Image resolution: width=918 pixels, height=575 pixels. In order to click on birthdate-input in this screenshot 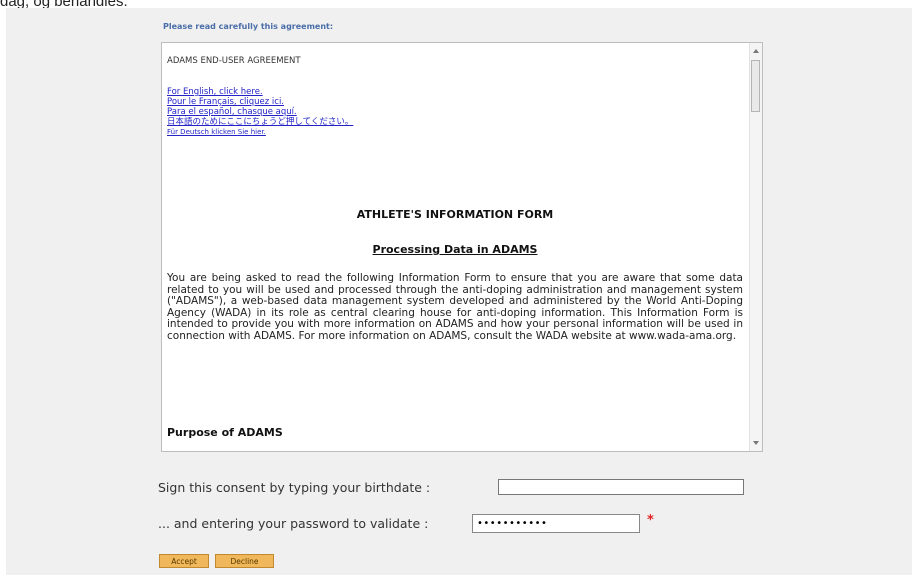, I will do `click(621, 487)`.